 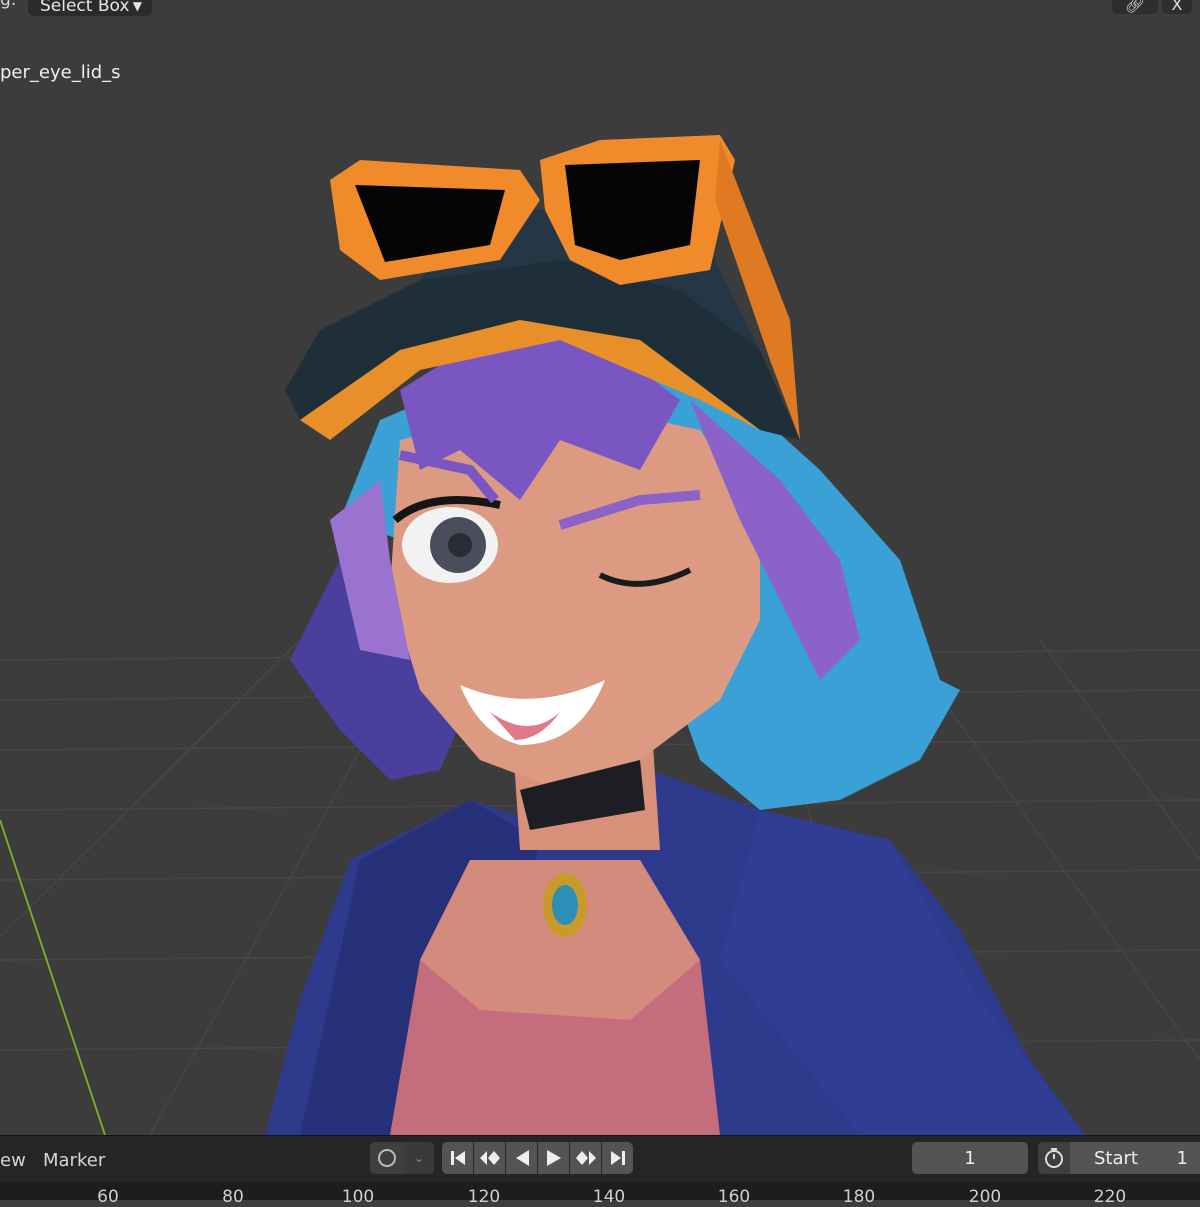 I want to click on record-circle-icon, so click(x=387, y=1158).